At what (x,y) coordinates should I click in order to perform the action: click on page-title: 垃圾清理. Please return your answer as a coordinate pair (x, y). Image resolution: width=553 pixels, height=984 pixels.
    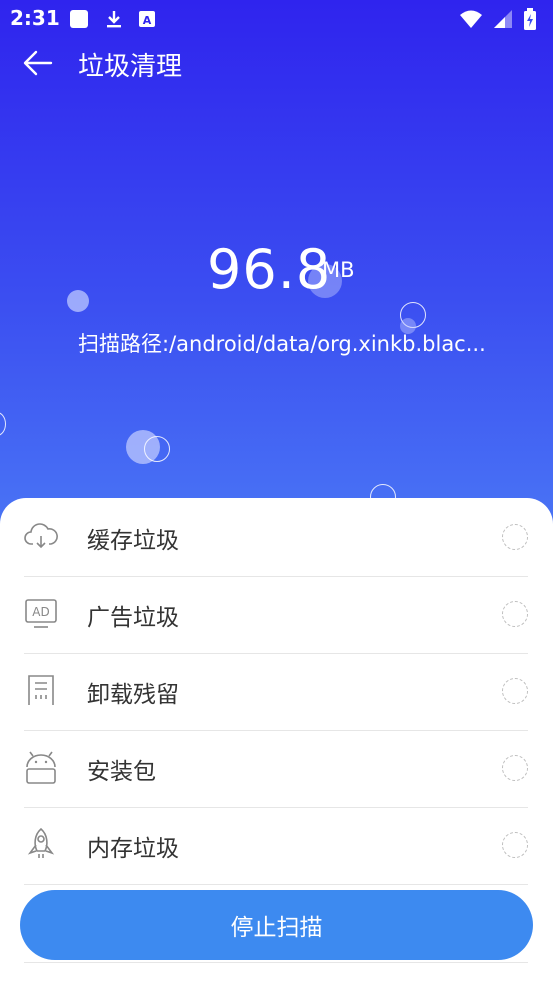
    Looking at the image, I should click on (130, 67).